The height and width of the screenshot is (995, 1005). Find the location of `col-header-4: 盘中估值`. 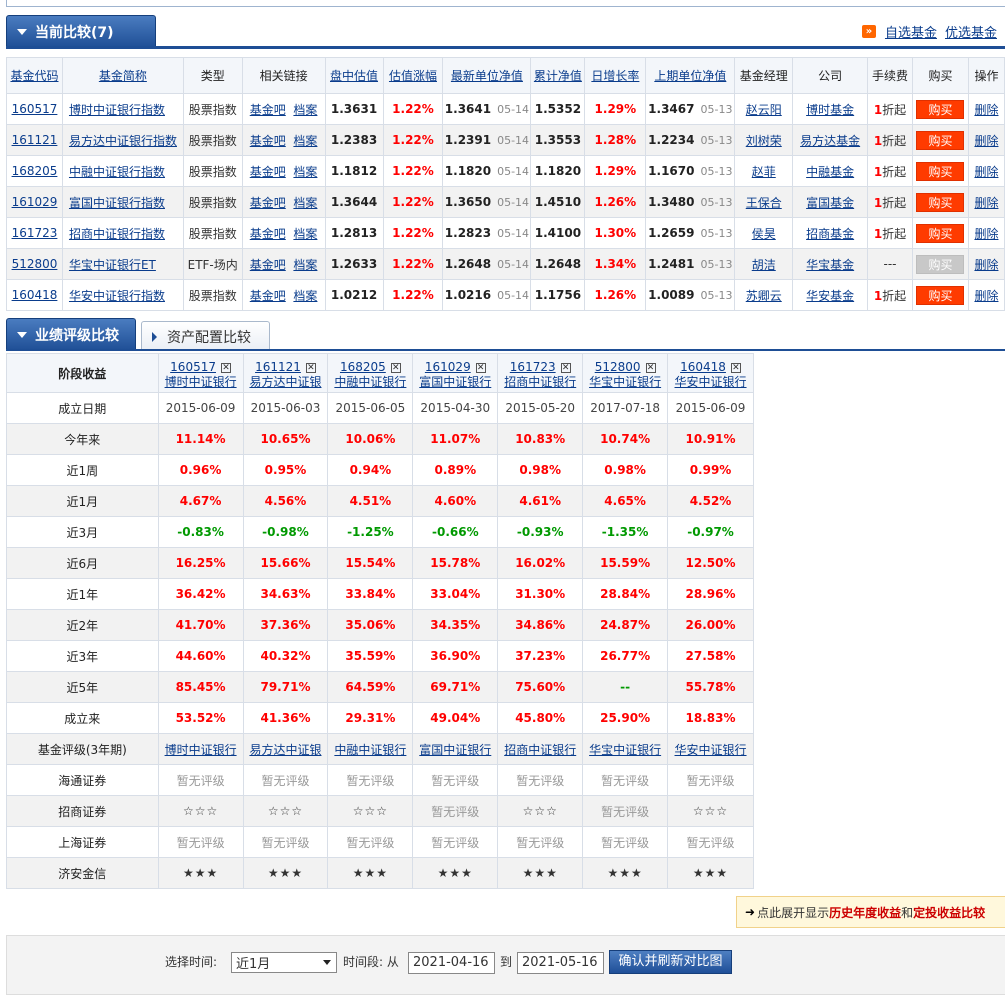

col-header-4: 盘中估值 is located at coordinates (354, 75).